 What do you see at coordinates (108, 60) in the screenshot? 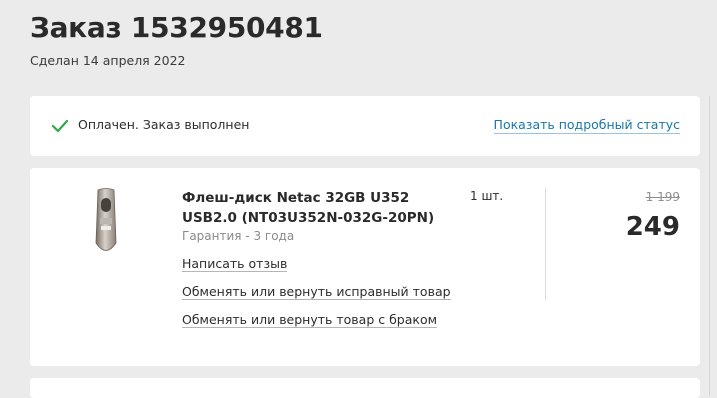
I see `order-date: Сделан 14 апреля 2022` at bounding box center [108, 60].